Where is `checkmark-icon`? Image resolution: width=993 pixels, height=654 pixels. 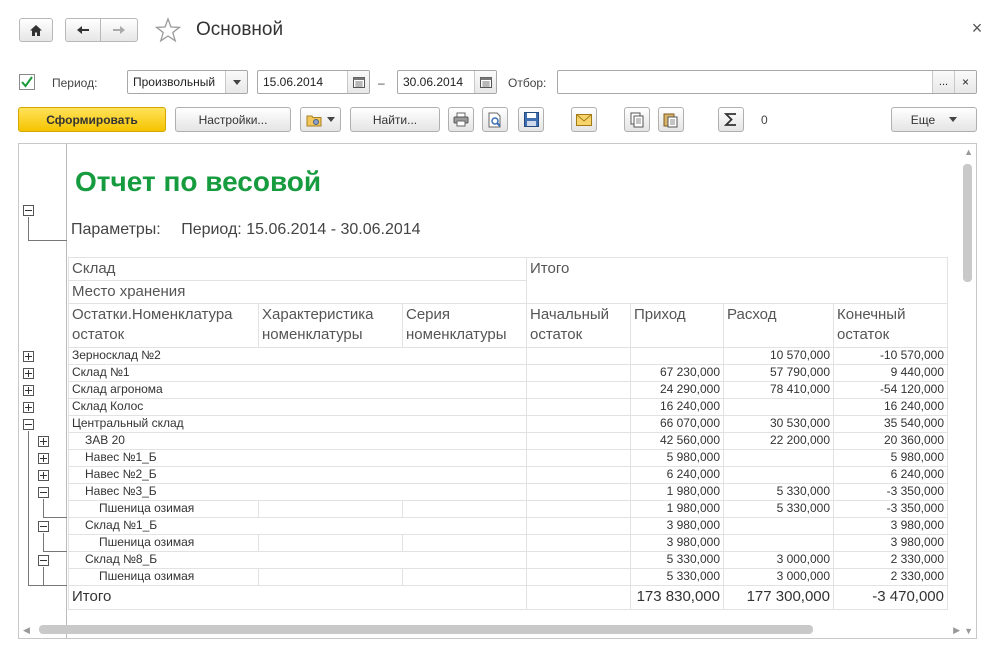 checkmark-icon is located at coordinates (27, 82).